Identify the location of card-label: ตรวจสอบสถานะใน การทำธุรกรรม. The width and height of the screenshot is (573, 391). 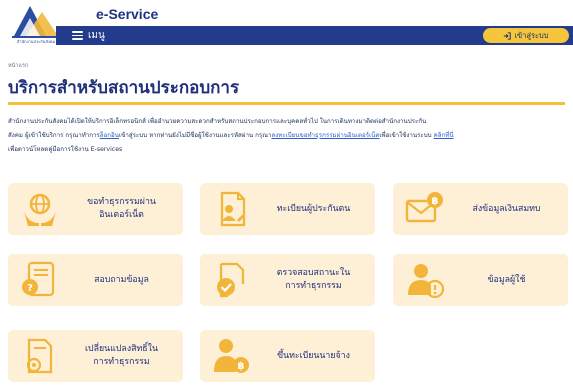
(313, 279).